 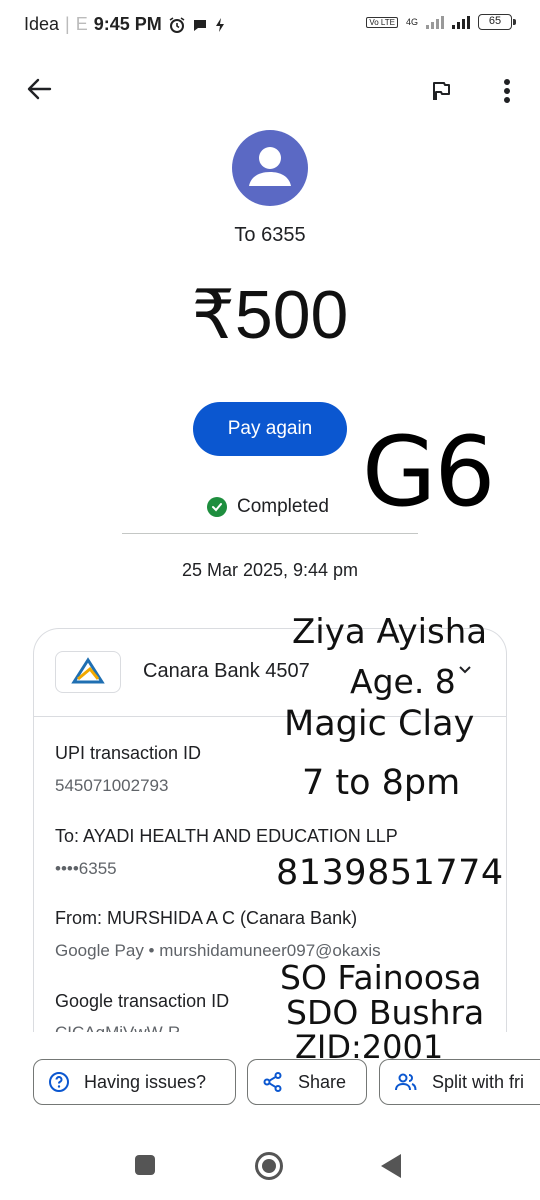 I want to click on bank-account-name: Canara Bank 4507, so click(x=226, y=671).